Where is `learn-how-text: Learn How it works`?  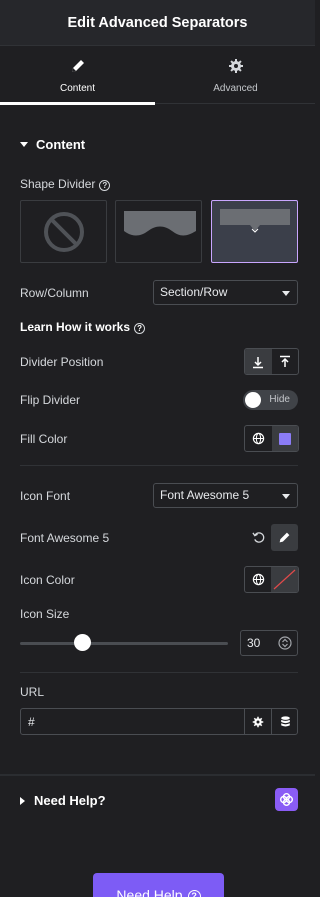 learn-how-text: Learn How it works is located at coordinates (75, 327).